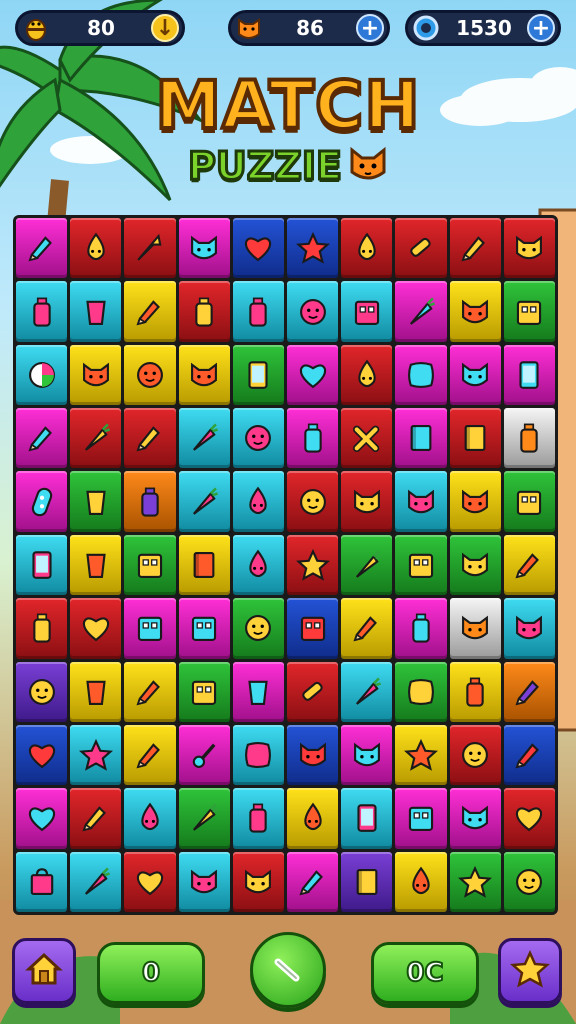 The width and height of the screenshot is (576, 1024). Describe the element at coordinates (425, 973) in the screenshot. I see `right-counter-button: 0C` at that location.